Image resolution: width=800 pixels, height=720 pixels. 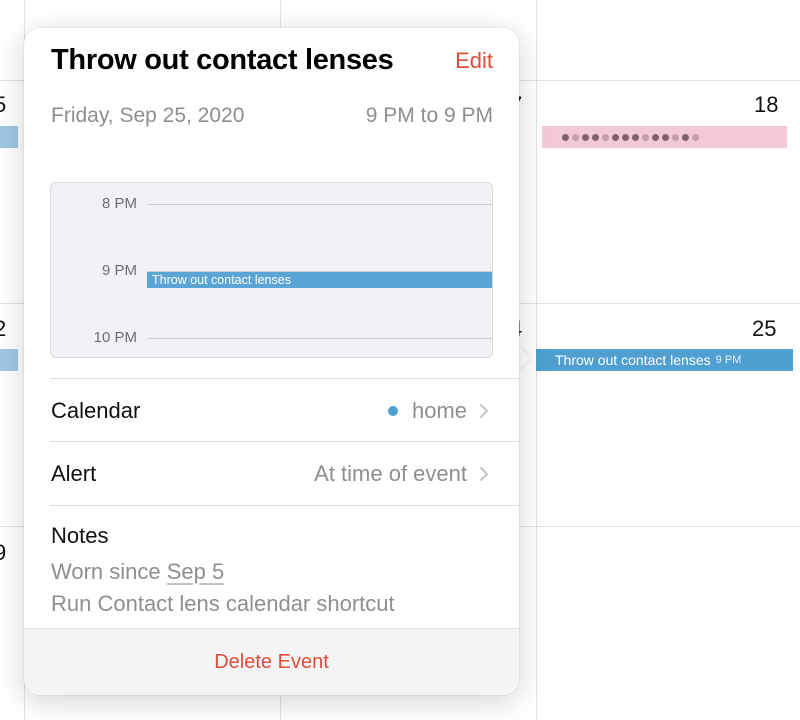 I want to click on alert-setting: At time of event, so click(x=390, y=473).